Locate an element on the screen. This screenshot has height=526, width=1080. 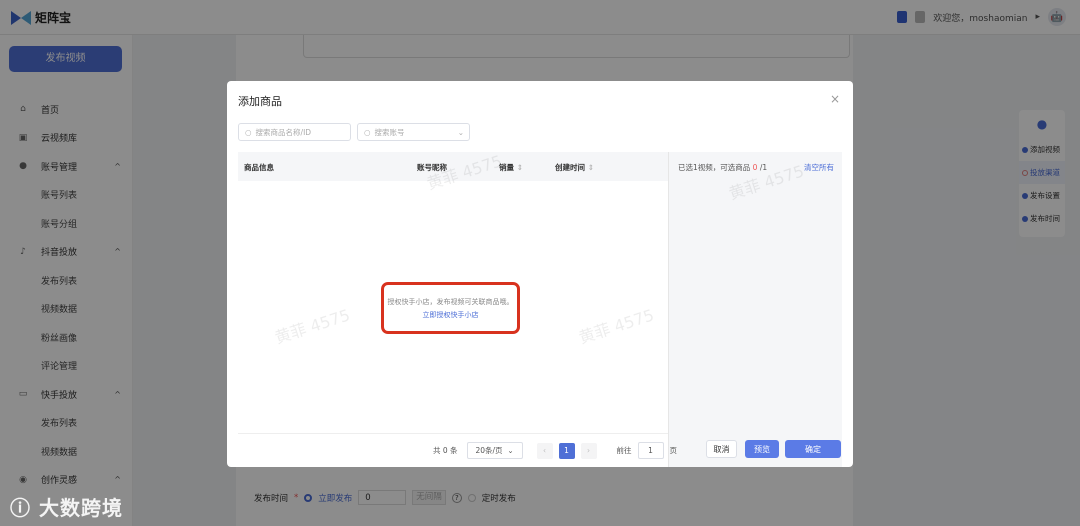
selected-info: 已选1视频，可选商品 0 /1 is located at coordinates (722, 167).